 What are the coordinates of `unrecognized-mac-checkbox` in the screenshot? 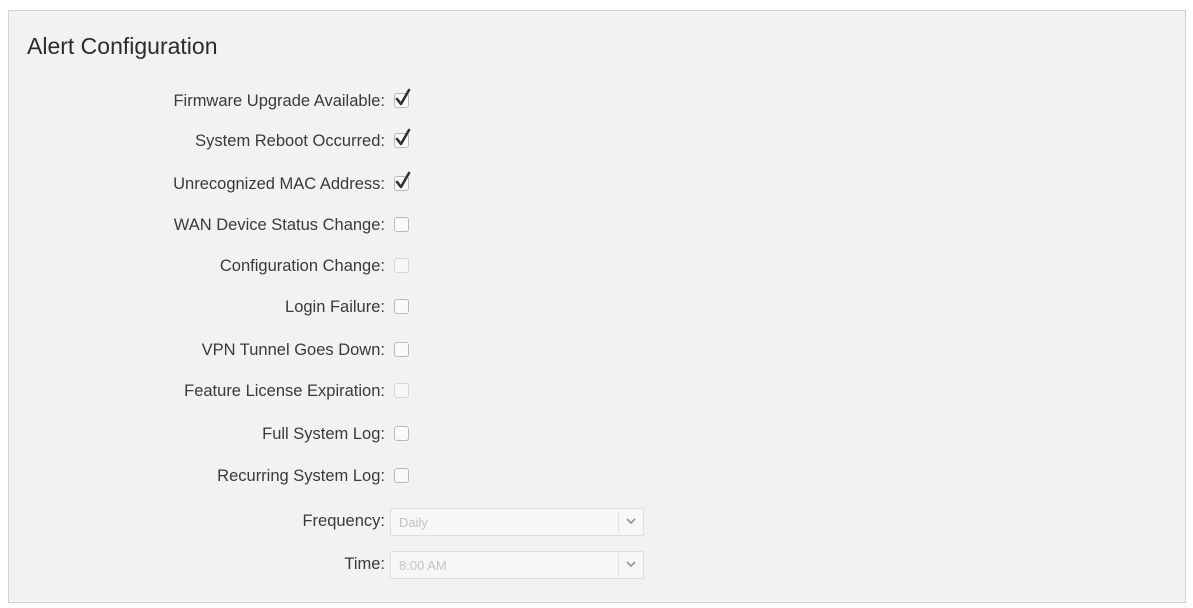 It's located at (402, 181).